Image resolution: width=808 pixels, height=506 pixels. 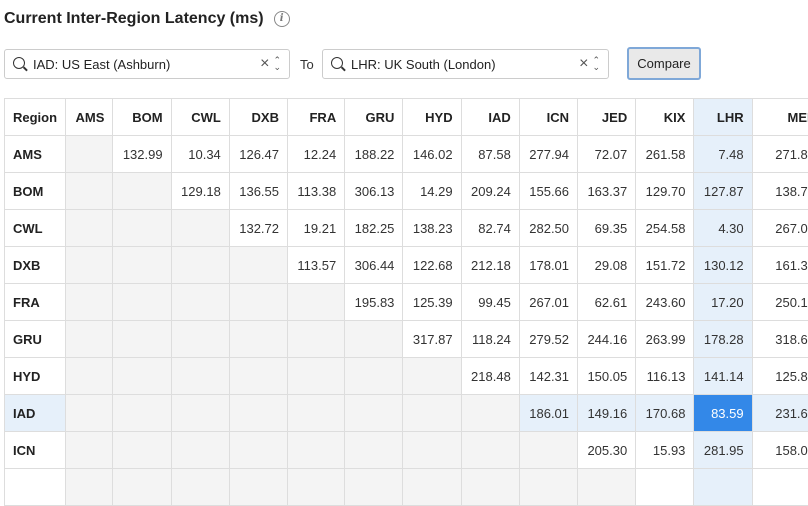 What do you see at coordinates (723, 376) in the screenshot?
I see `latency-cell: 141.14` at bounding box center [723, 376].